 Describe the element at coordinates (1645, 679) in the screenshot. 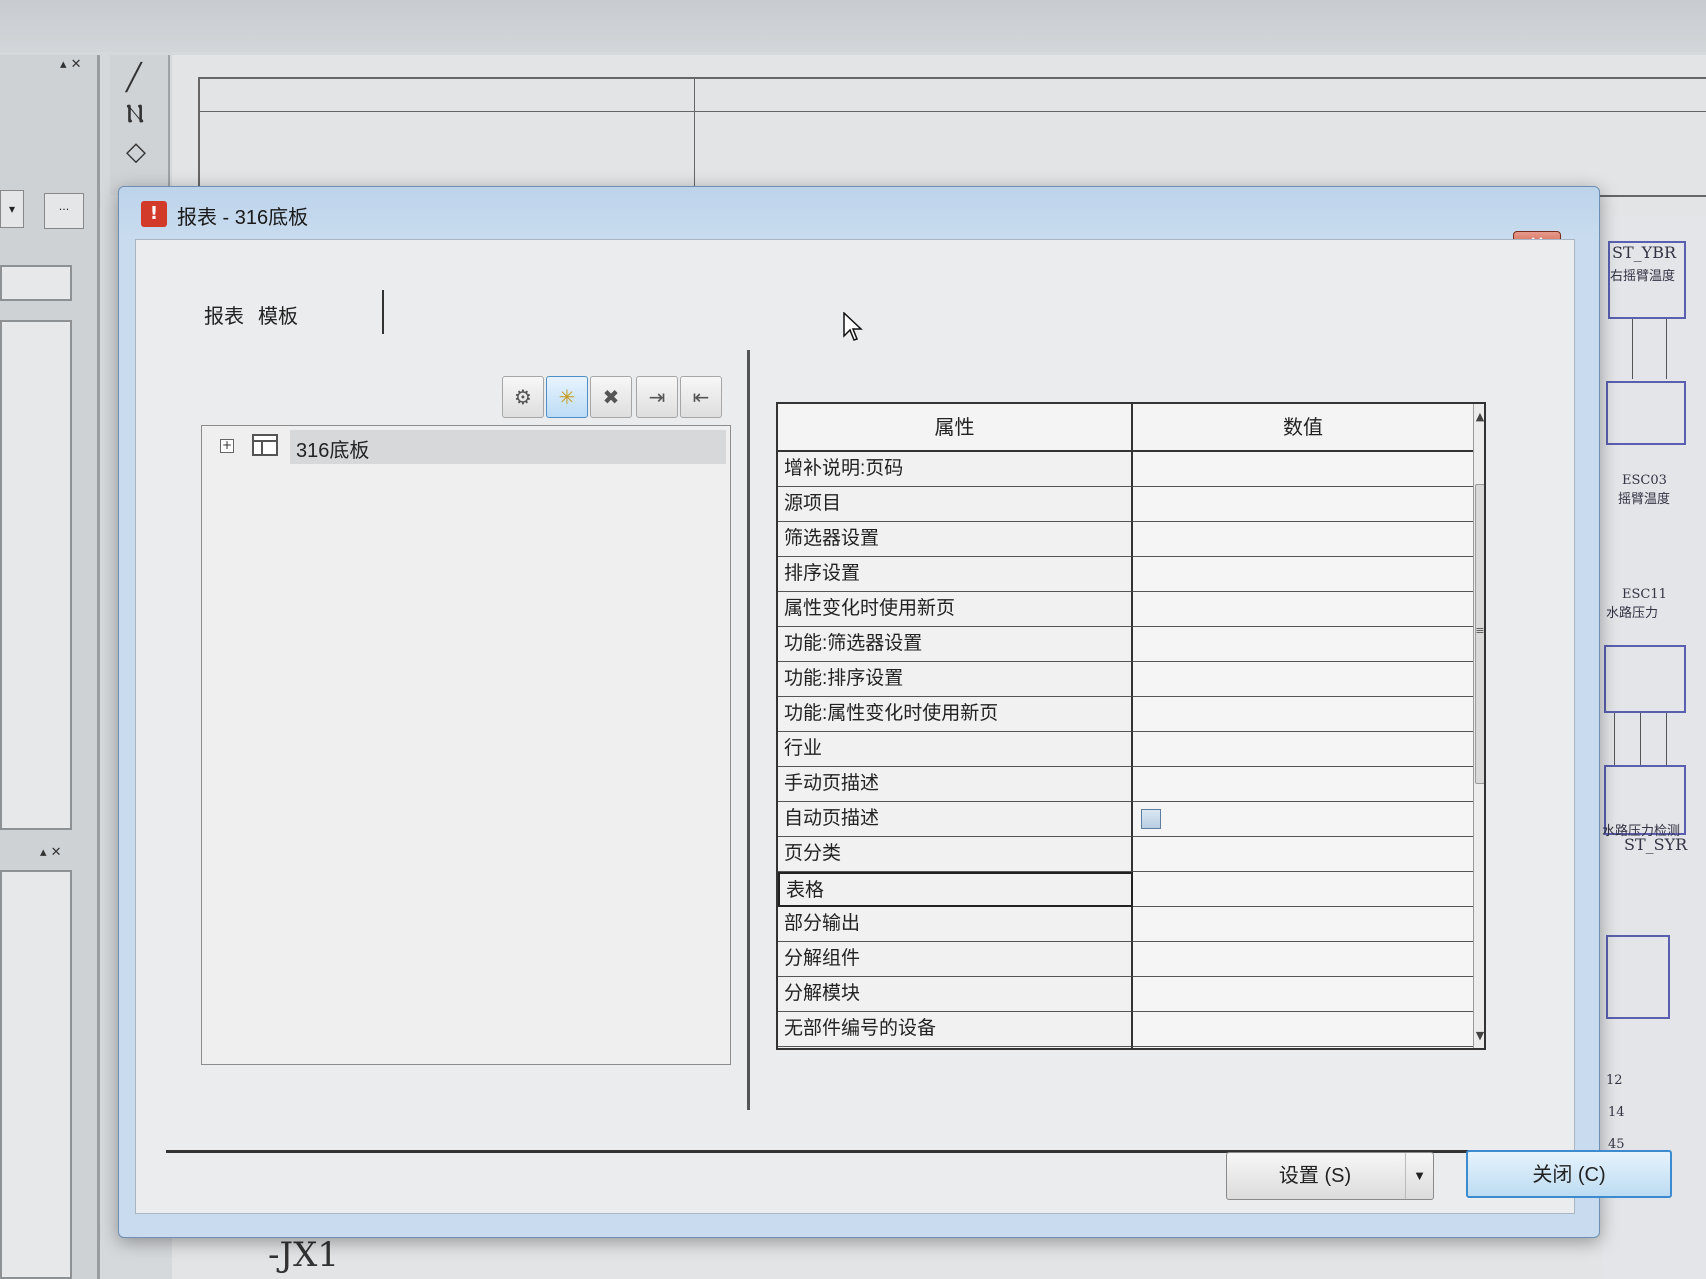

I see `device-frame` at that location.